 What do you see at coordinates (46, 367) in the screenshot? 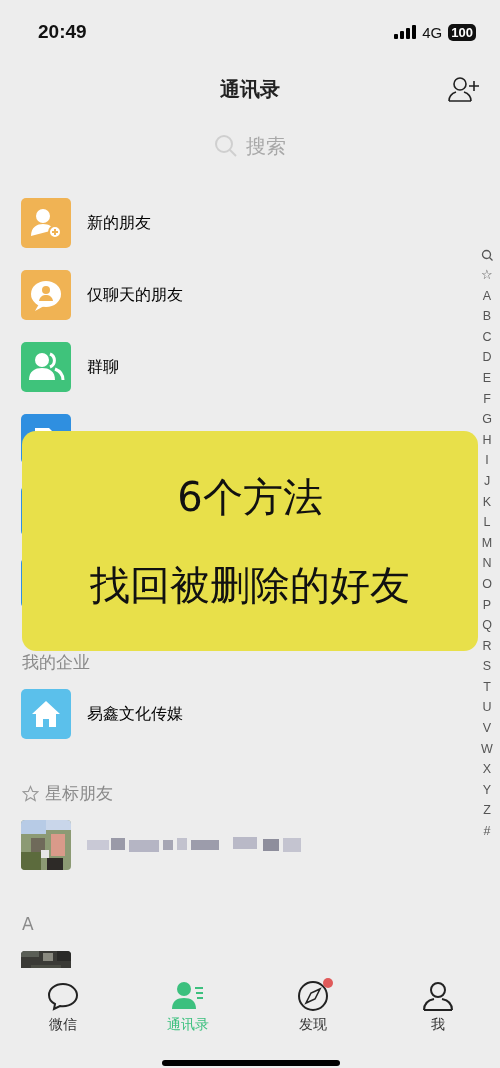
I see `people-icon` at bounding box center [46, 367].